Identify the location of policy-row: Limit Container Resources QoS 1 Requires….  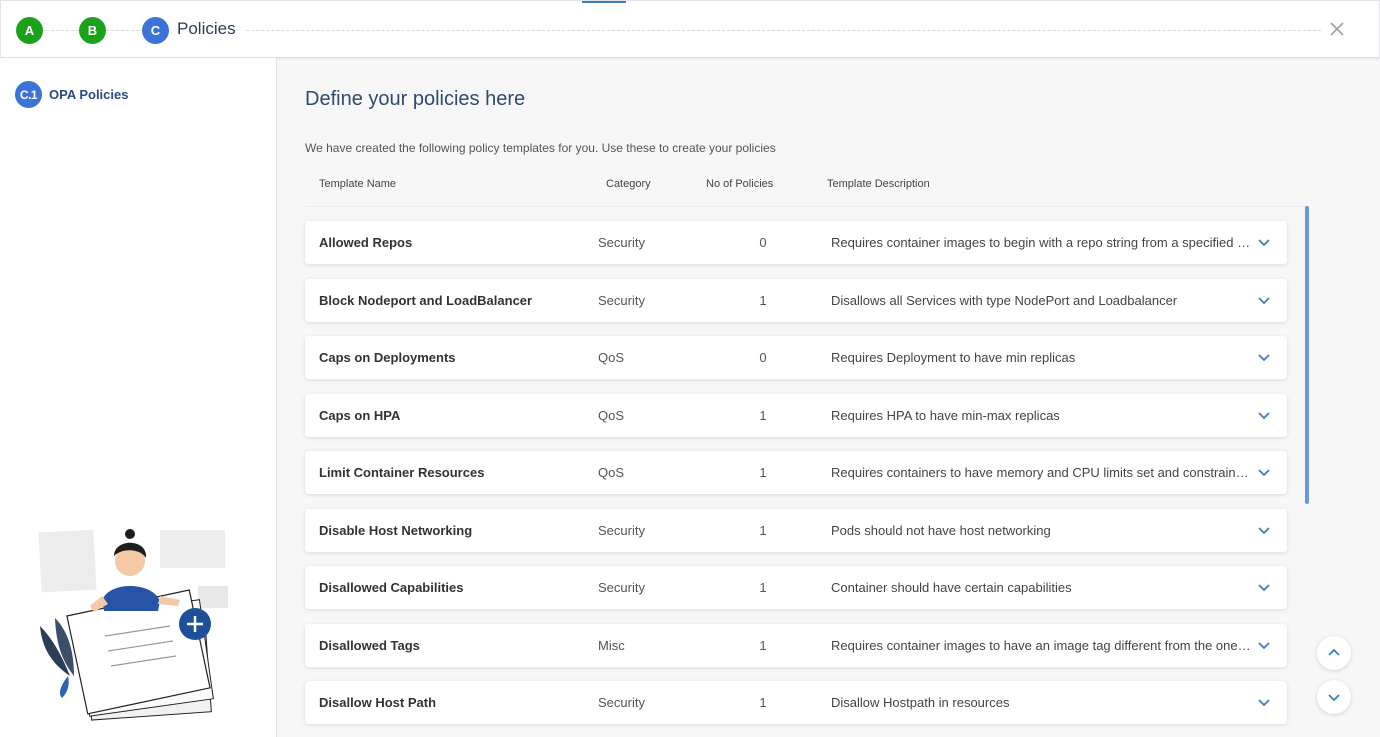
(796, 472).